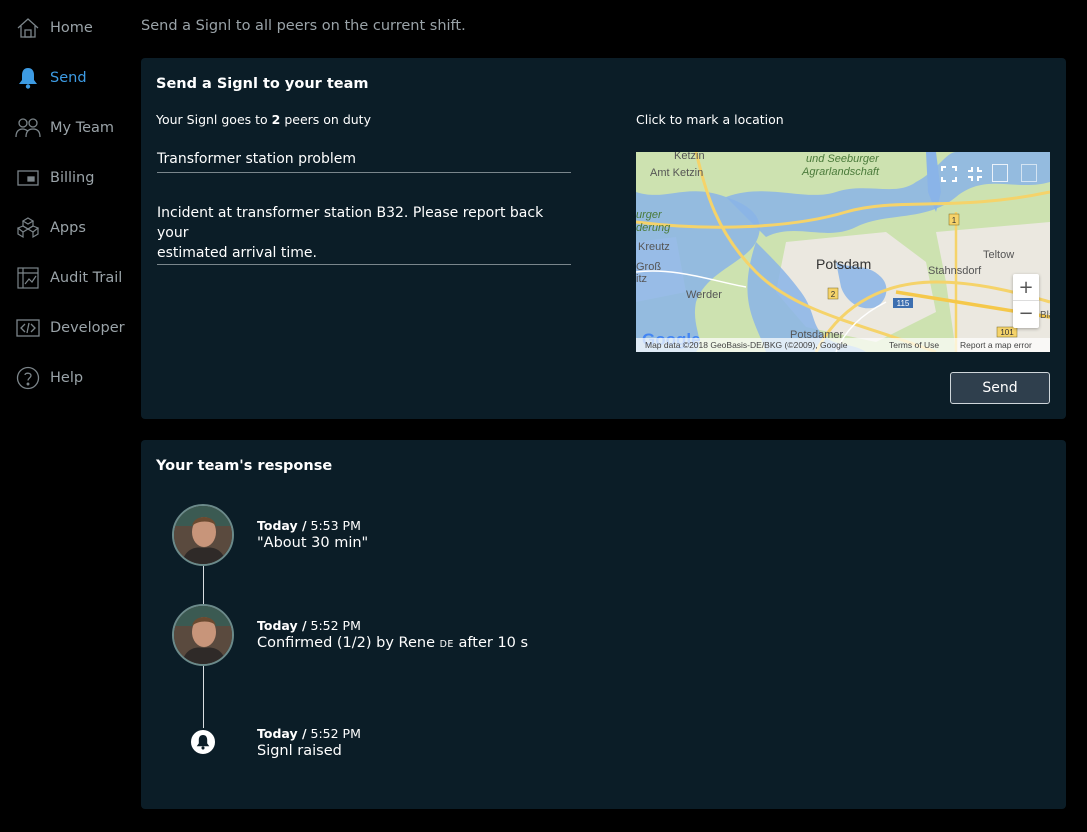  Describe the element at coordinates (72, 178) in the screenshot. I see `sidebar-item-label: Billing` at that location.